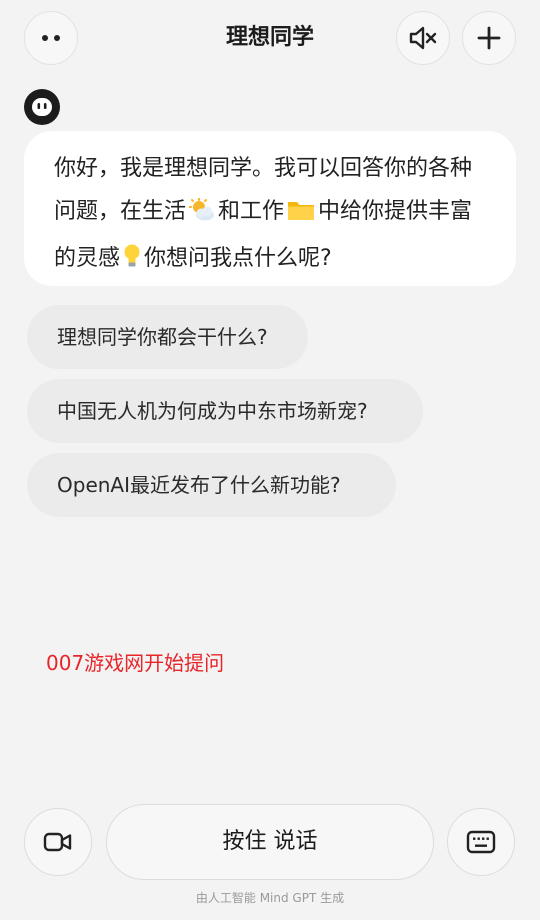 The width and height of the screenshot is (540, 920). What do you see at coordinates (251, 211) in the screenshot?
I see `greeting-text: 和工作` at bounding box center [251, 211].